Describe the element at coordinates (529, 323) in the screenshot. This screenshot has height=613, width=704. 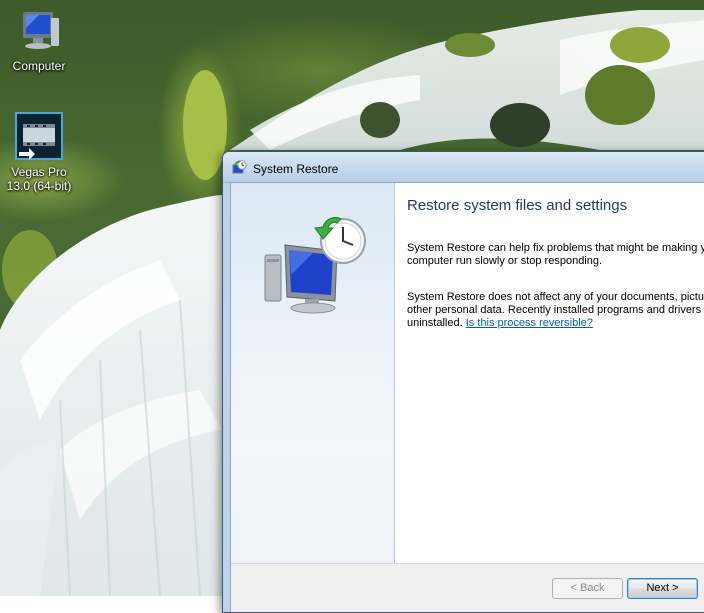
I see `reversible-help-link: Is this process reversible?` at that location.